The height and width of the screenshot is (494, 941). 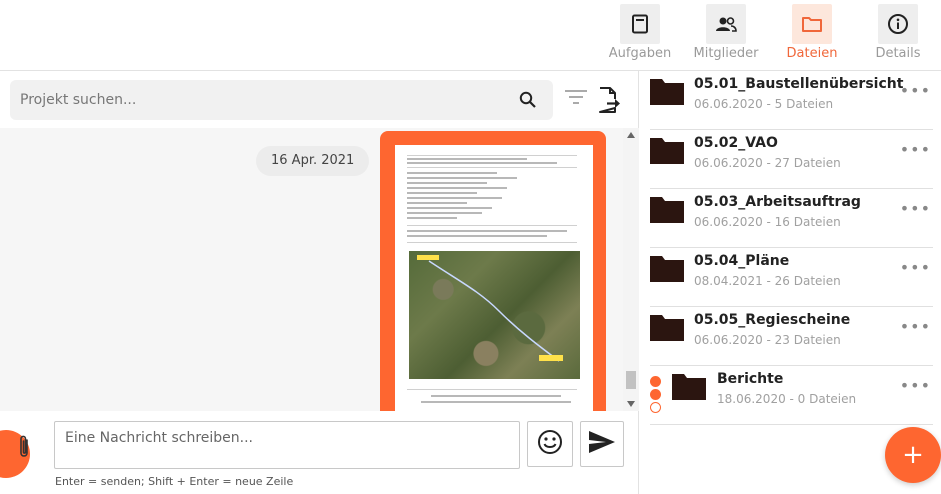 What do you see at coordinates (767, 163) in the screenshot?
I see `folder-meta: 06.06.2020 - 27 Dateien` at bounding box center [767, 163].